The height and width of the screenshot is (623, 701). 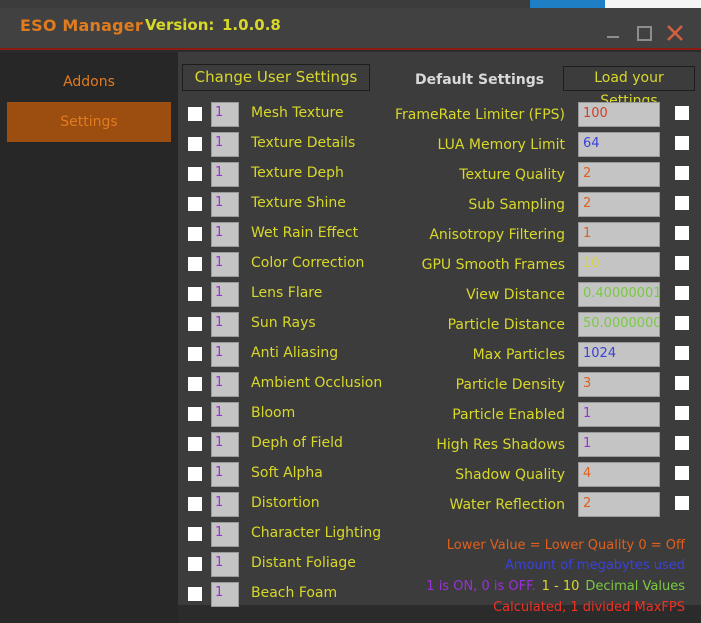 What do you see at coordinates (288, 235) in the screenshot?
I see `setting-row: 1 Wet Rain Effect` at bounding box center [288, 235].